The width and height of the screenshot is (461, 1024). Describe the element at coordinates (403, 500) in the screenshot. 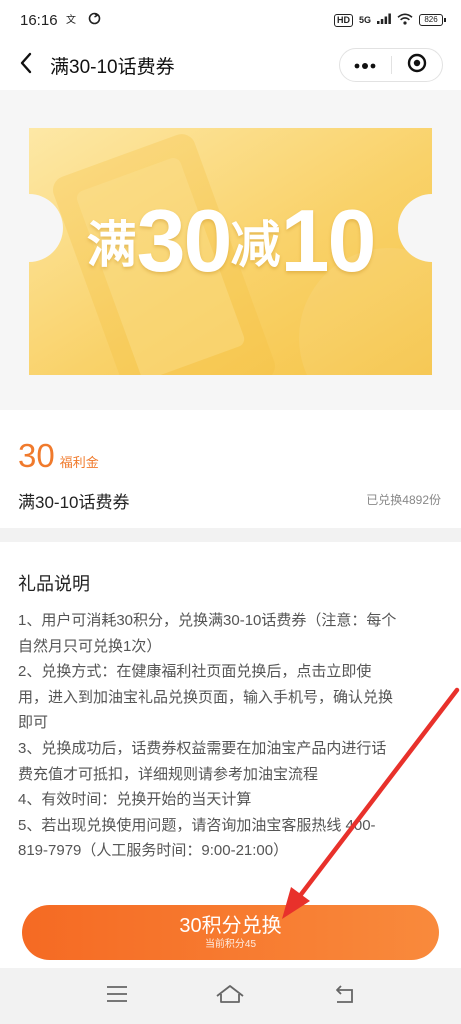

I see `redeemed-count: 已兑换4892份` at that location.